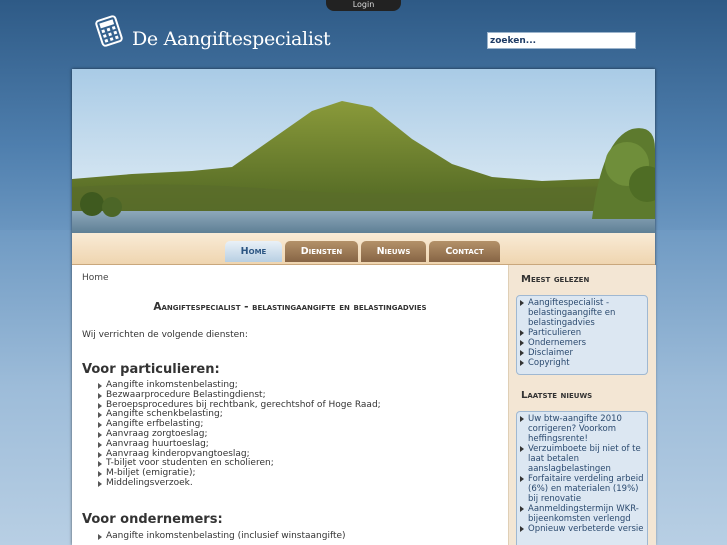  What do you see at coordinates (557, 395) in the screenshot?
I see `latest-news-heading: Laatste nieuws` at bounding box center [557, 395].